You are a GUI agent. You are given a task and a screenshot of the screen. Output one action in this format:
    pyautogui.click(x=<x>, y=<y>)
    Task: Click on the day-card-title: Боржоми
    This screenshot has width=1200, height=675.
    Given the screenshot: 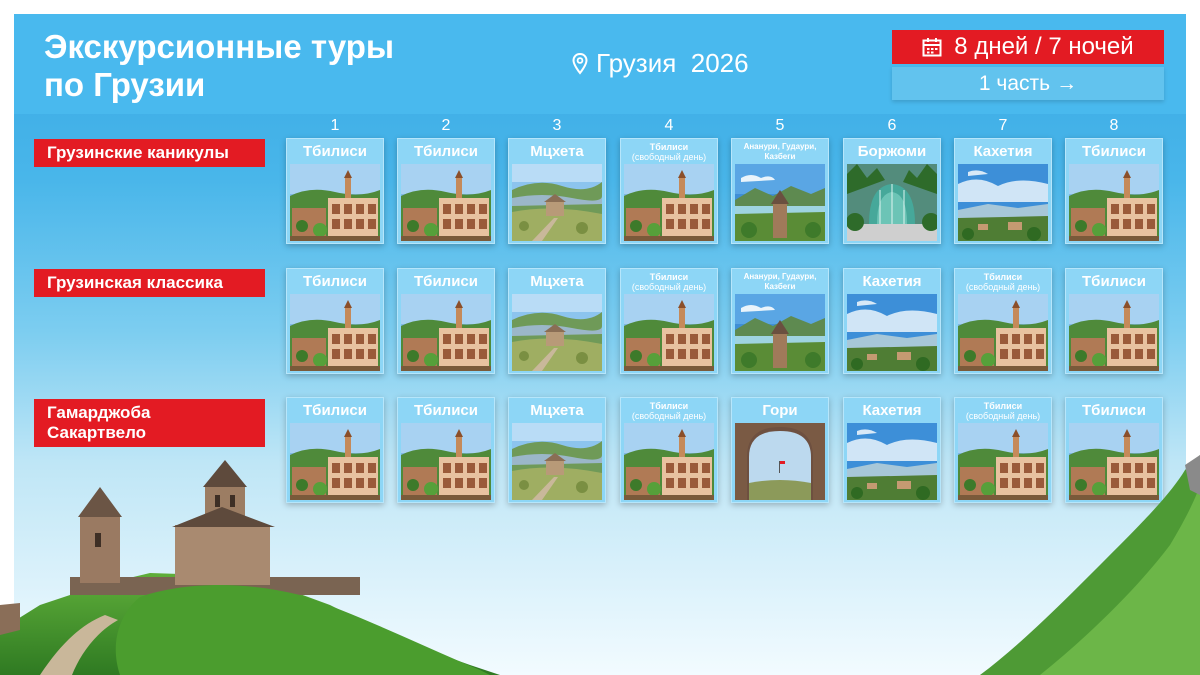 What is the action you would take?
    pyautogui.click(x=892, y=151)
    